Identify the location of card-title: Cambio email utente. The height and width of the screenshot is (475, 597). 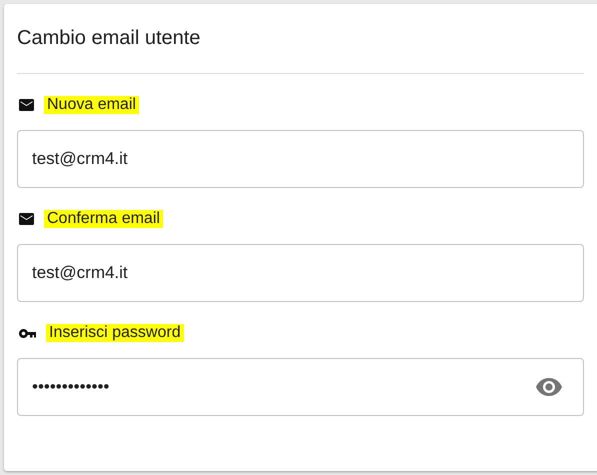
(109, 38).